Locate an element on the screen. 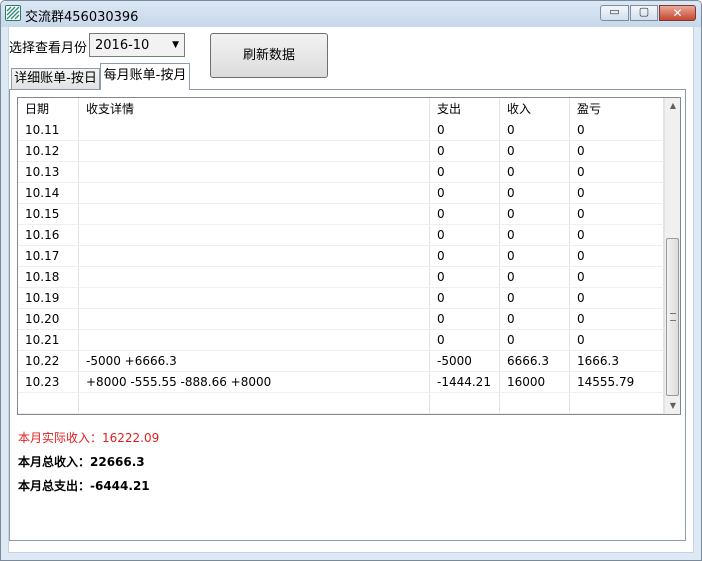 The image size is (702, 561). minimize-button: ▭ is located at coordinates (614, 13).